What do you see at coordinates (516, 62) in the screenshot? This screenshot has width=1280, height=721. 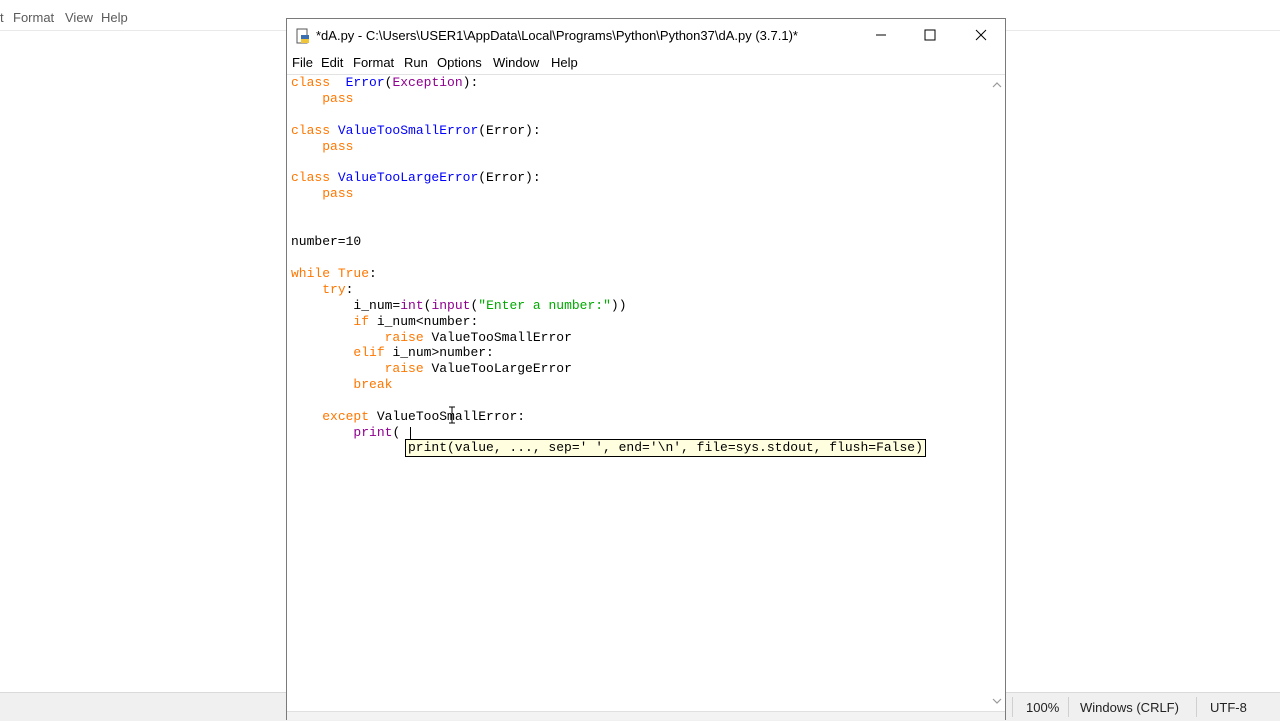 I see `menu-window: Window` at bounding box center [516, 62].